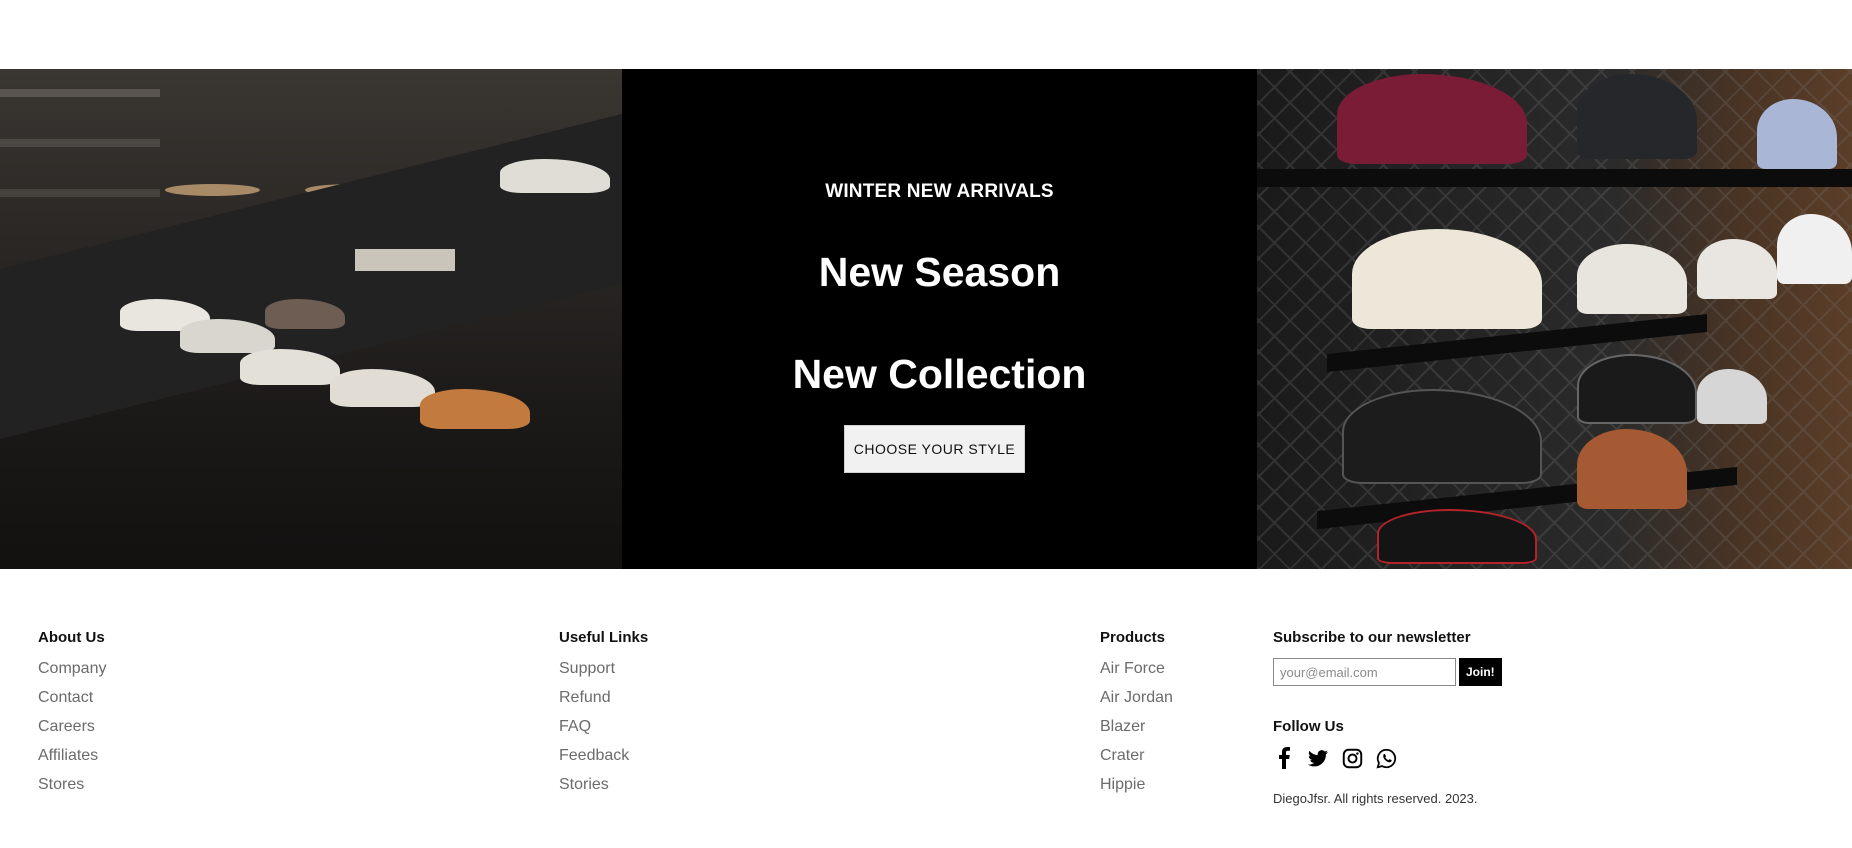 This screenshot has width=1852, height=848. I want to click on facebook-icon, so click(1284, 758).